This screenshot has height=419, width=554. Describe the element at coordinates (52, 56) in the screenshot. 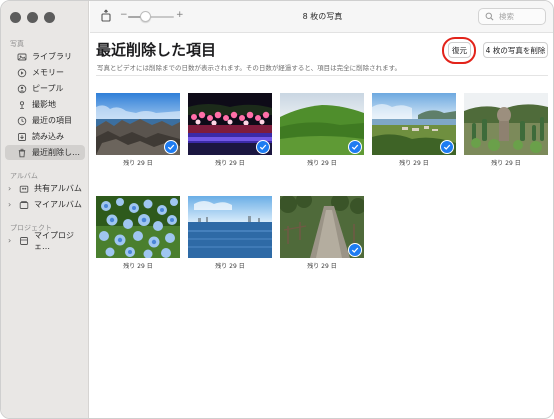

I see `sidebar-item-label: ライブラリ` at that location.